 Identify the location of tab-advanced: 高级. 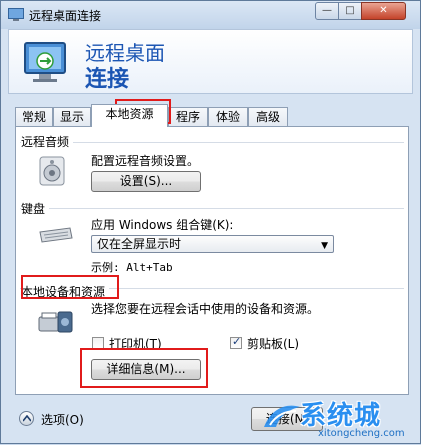
(268, 116).